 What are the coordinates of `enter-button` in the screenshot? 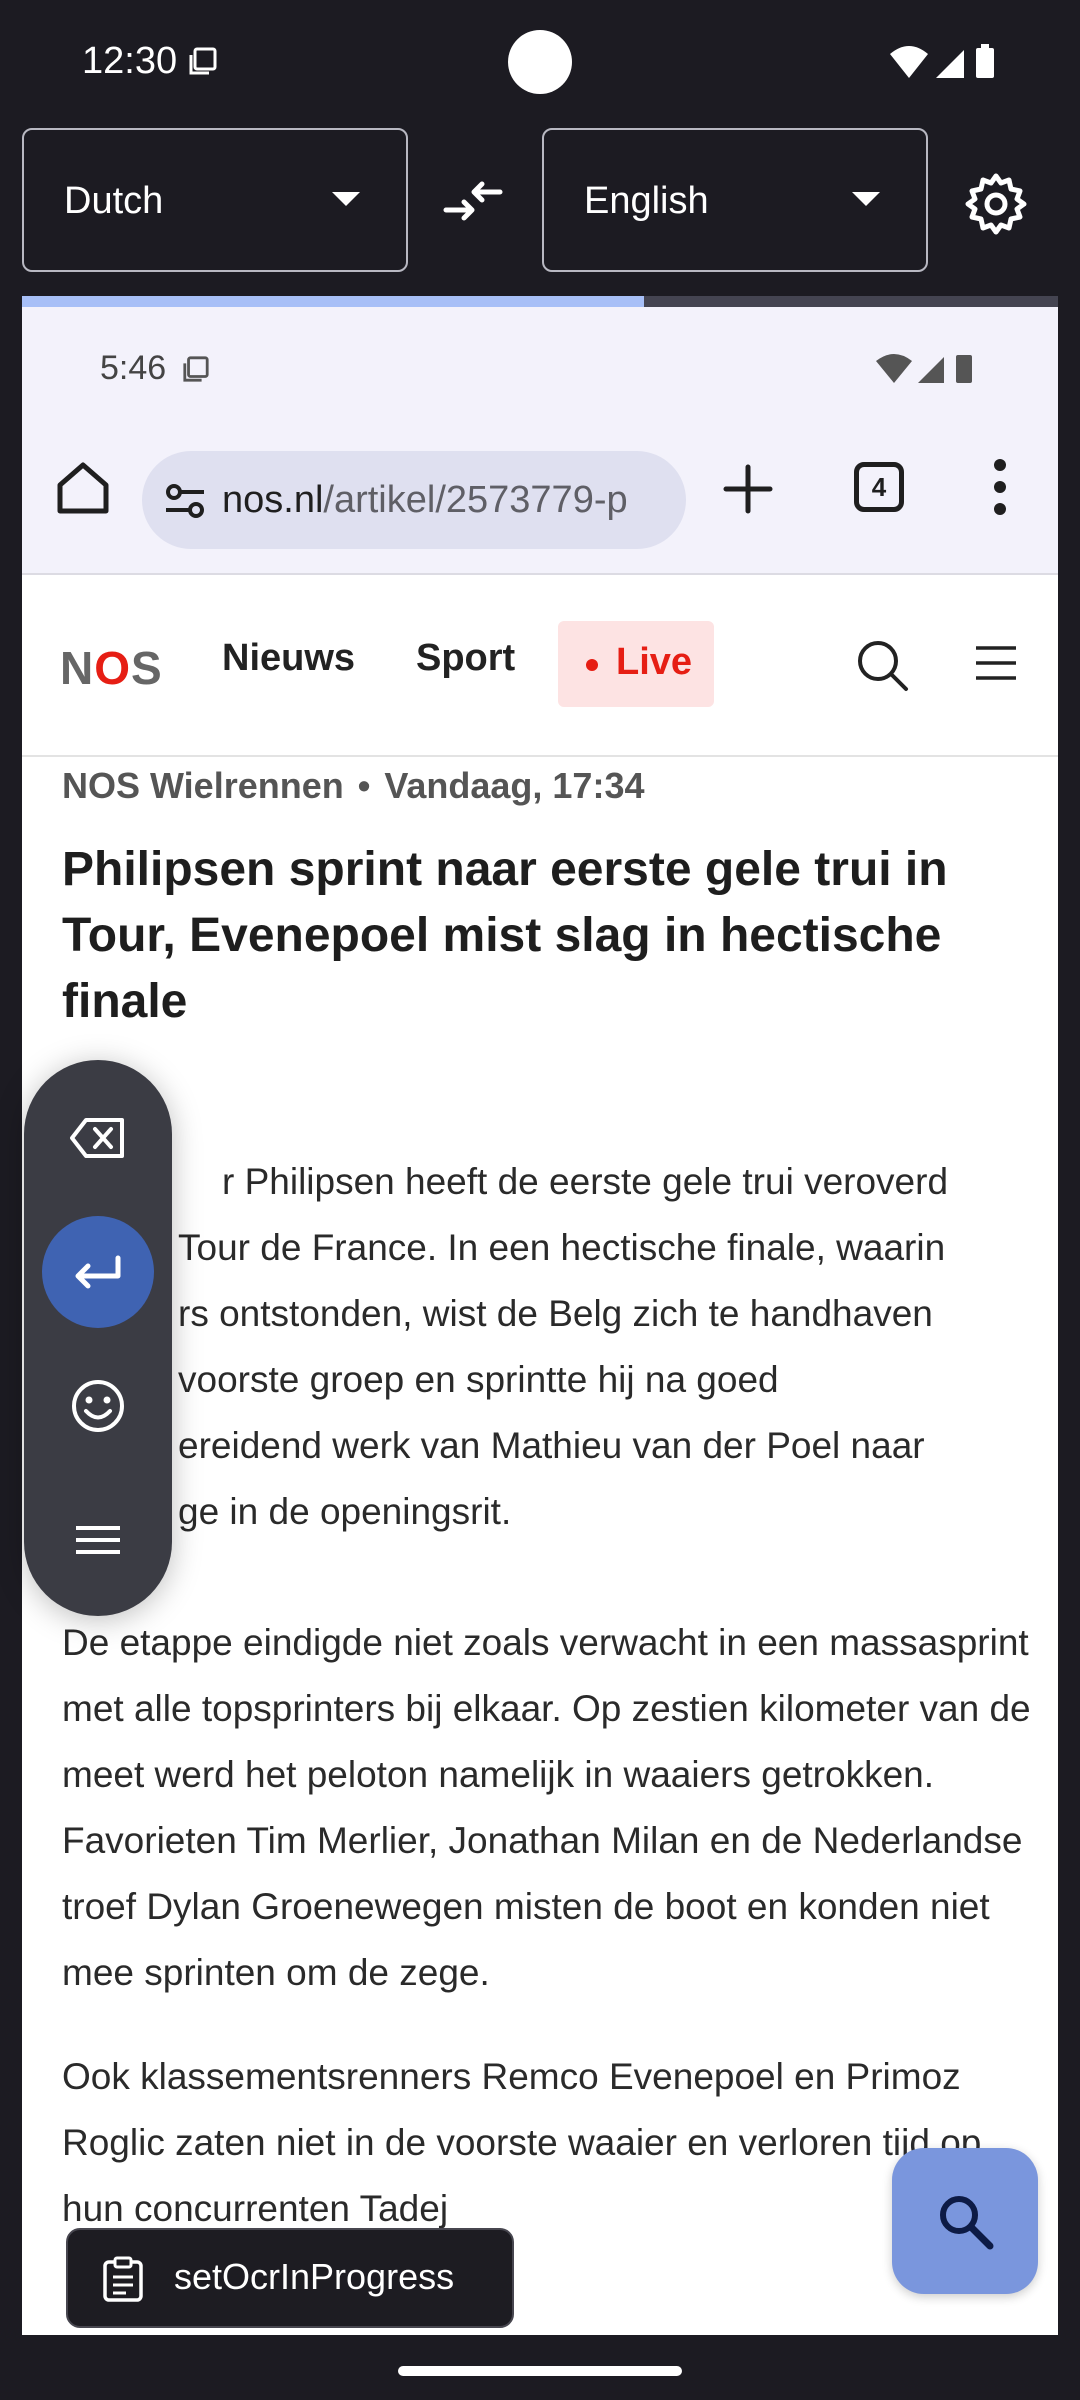 It's located at (98, 1272).